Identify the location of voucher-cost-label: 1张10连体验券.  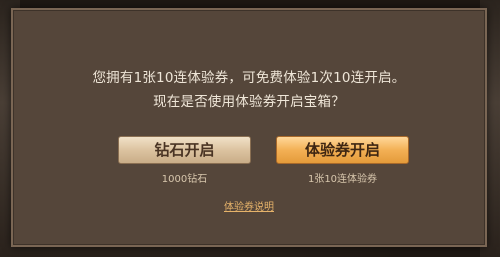
(342, 179).